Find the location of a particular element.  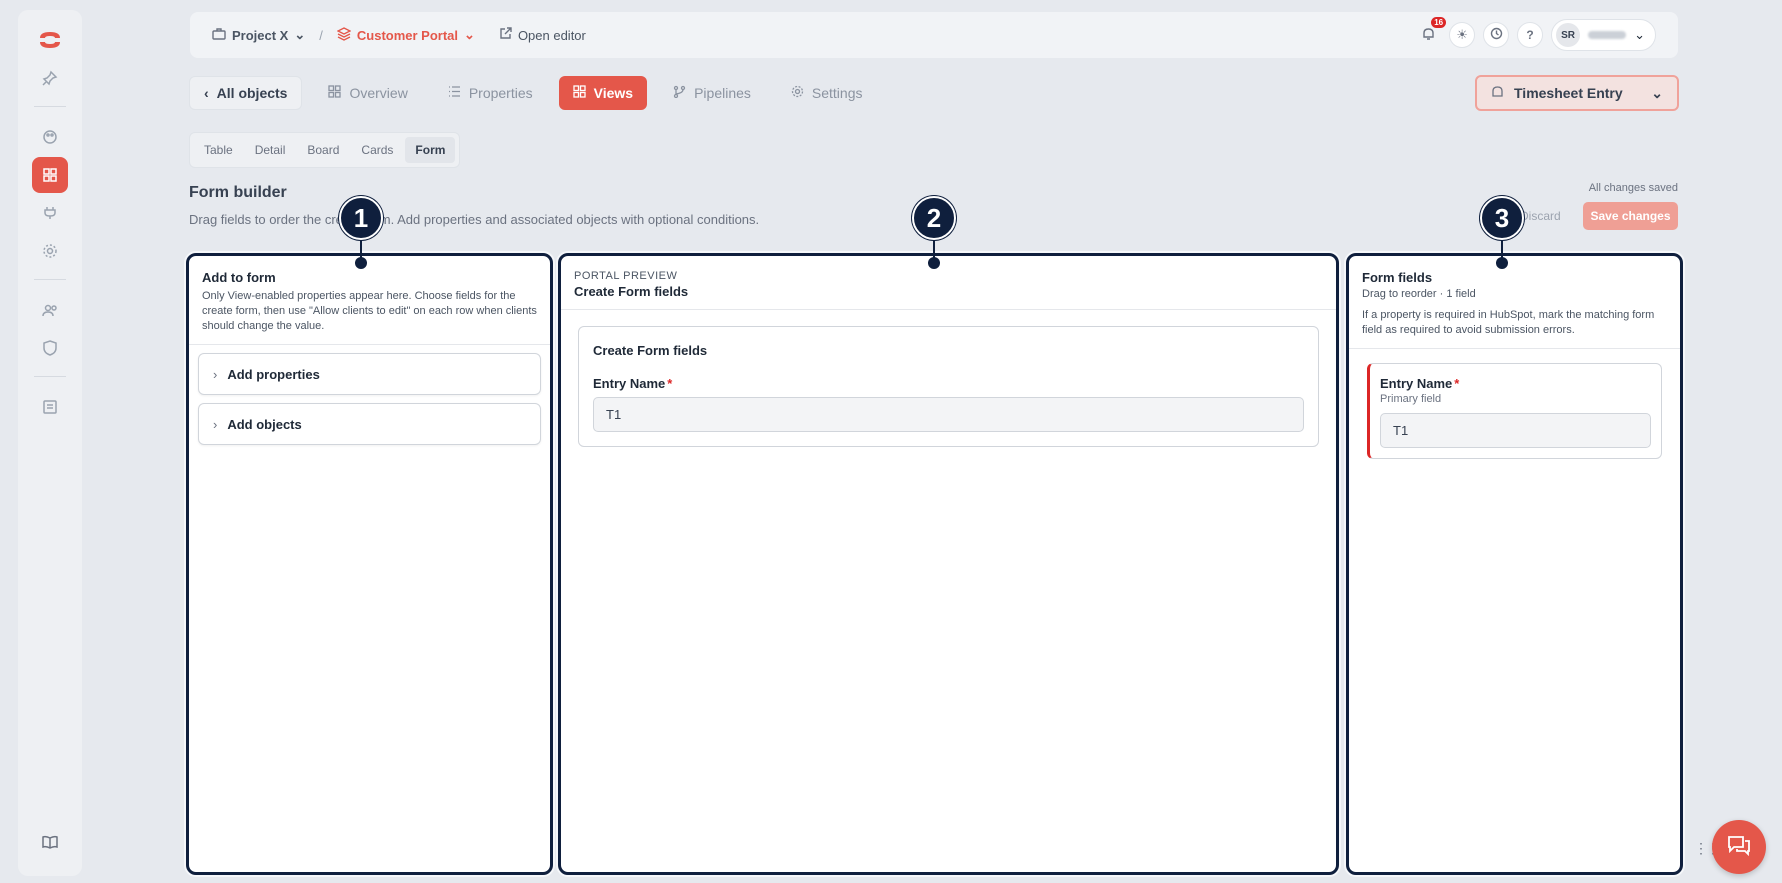

help-icon: ? is located at coordinates (1530, 35).